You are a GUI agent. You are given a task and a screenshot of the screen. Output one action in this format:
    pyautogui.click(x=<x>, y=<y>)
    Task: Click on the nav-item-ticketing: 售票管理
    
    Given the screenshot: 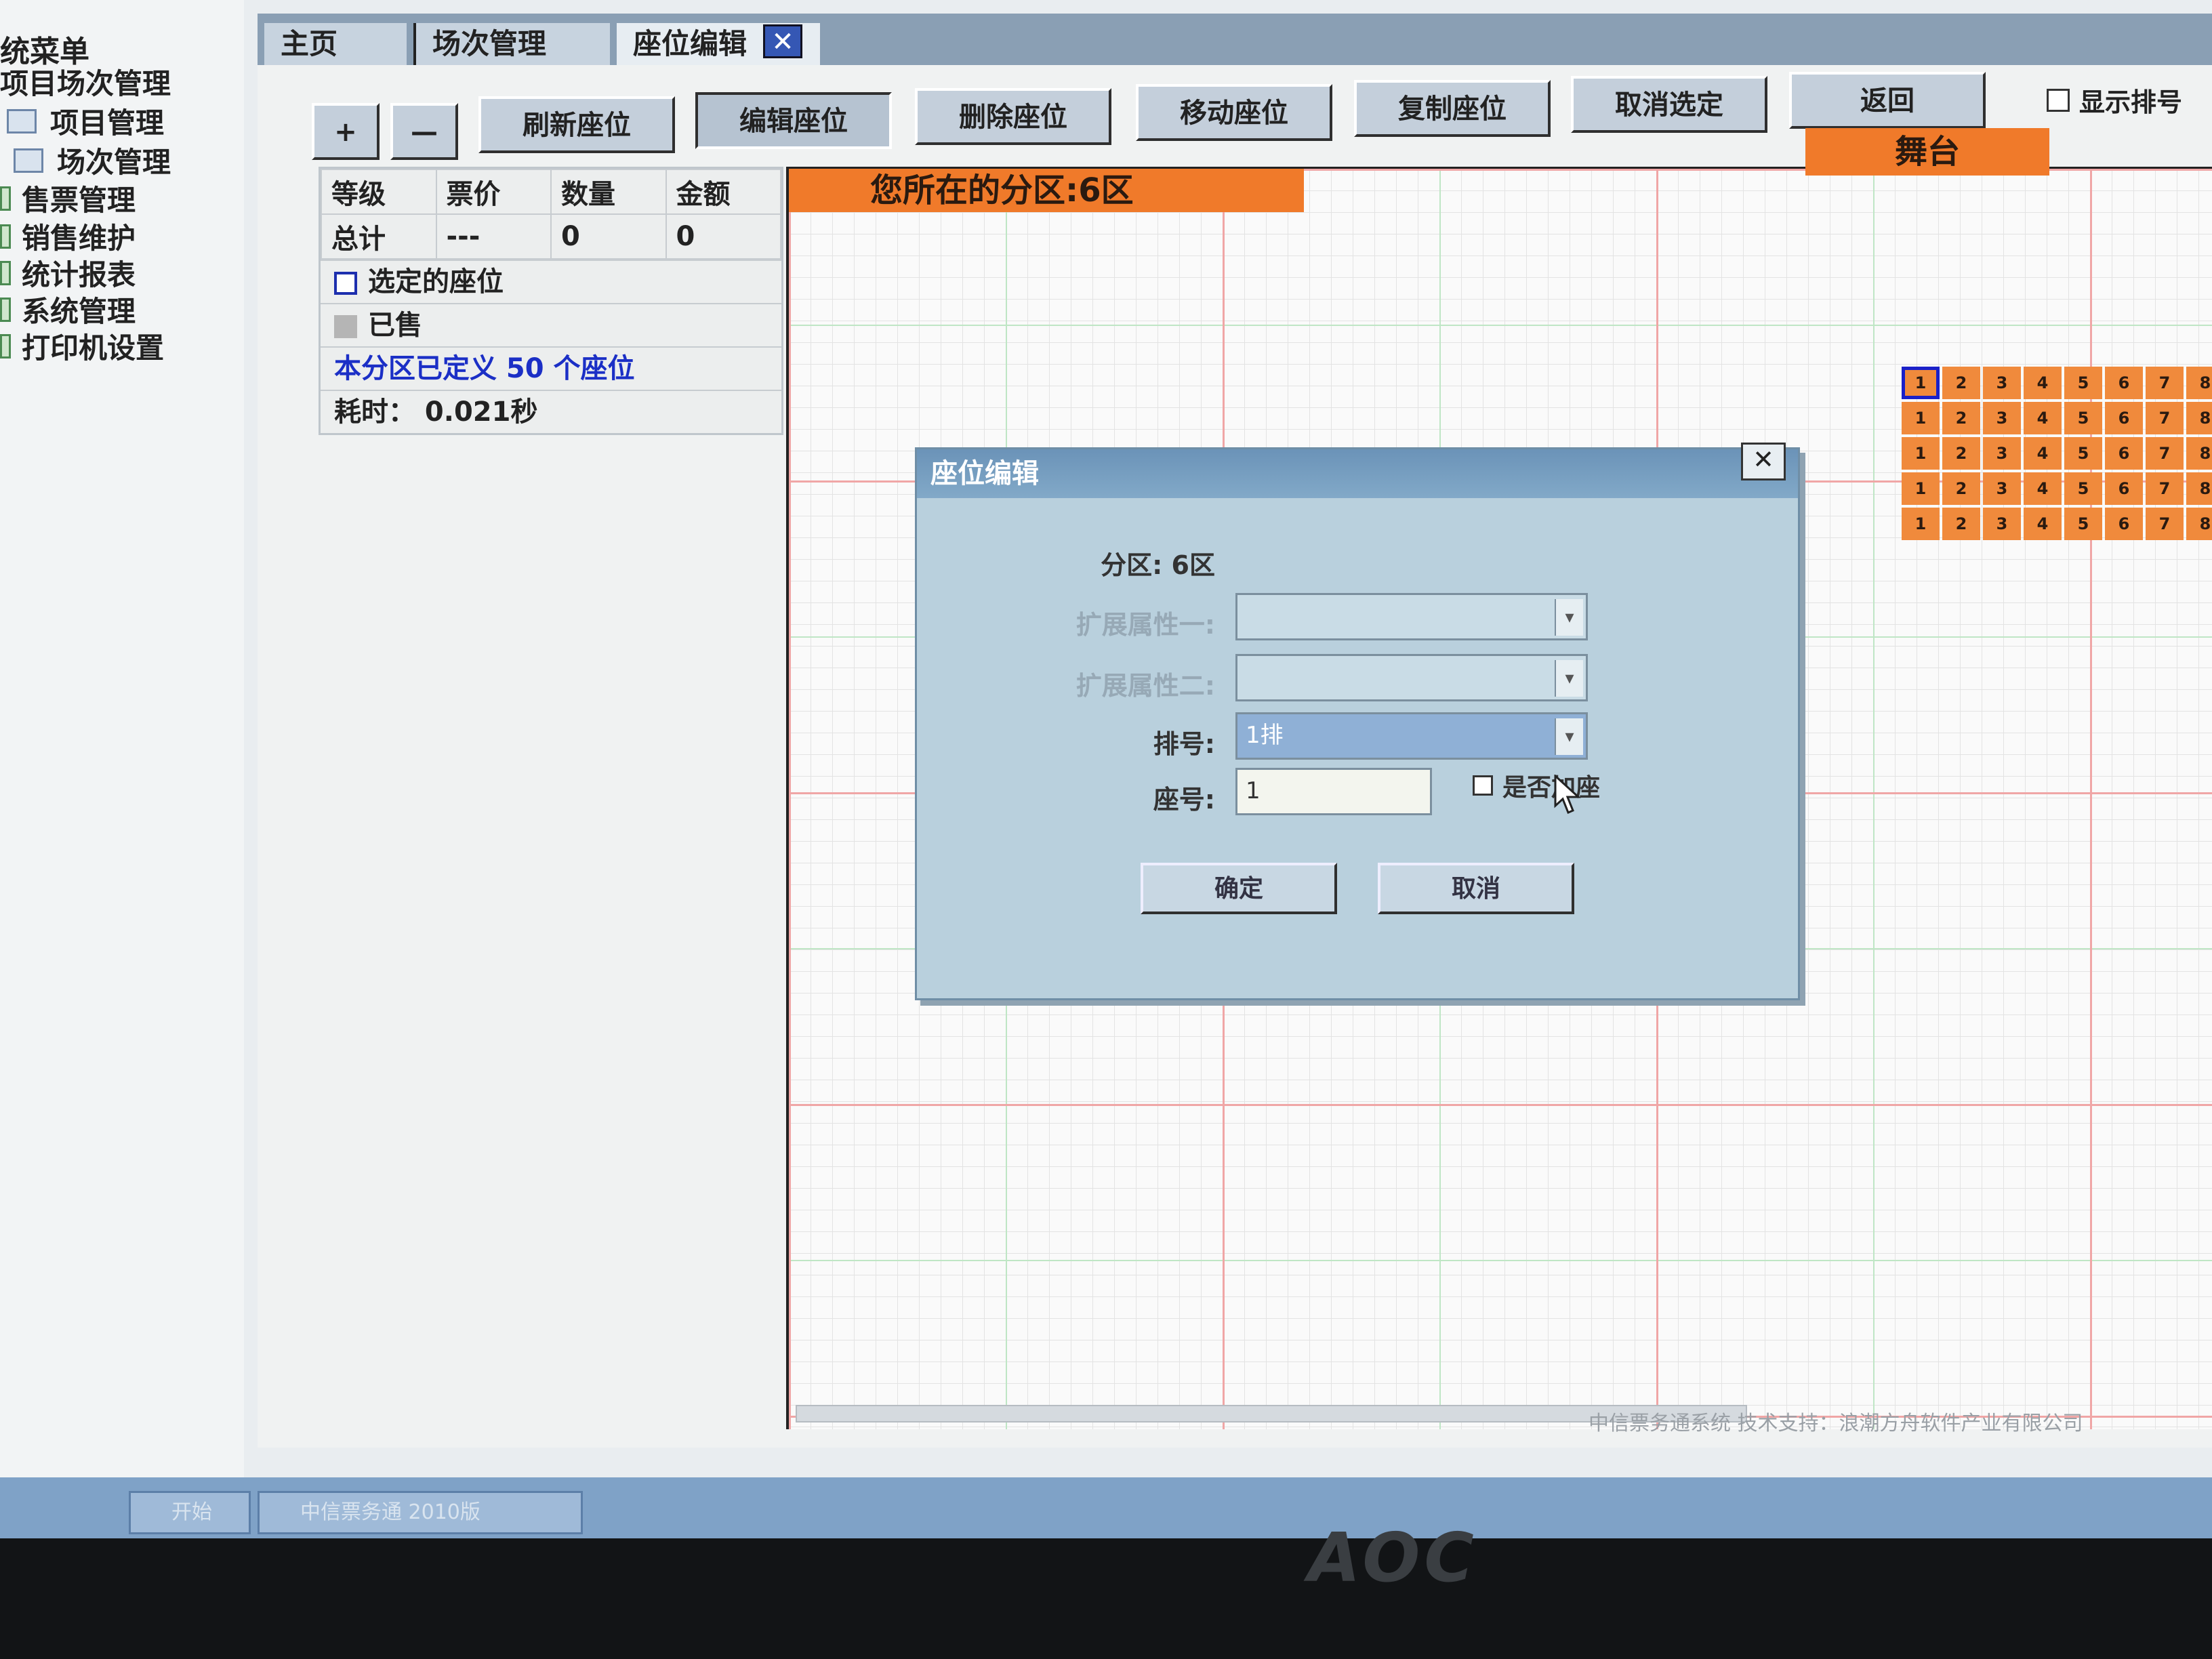 What is the action you would take?
    pyautogui.click(x=68, y=198)
    